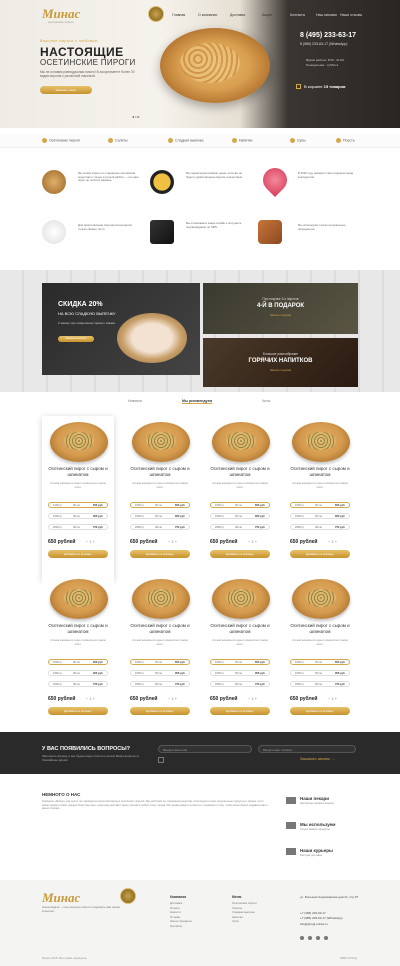  I want to click on name-input: Введите ваше имя, so click(205, 749).